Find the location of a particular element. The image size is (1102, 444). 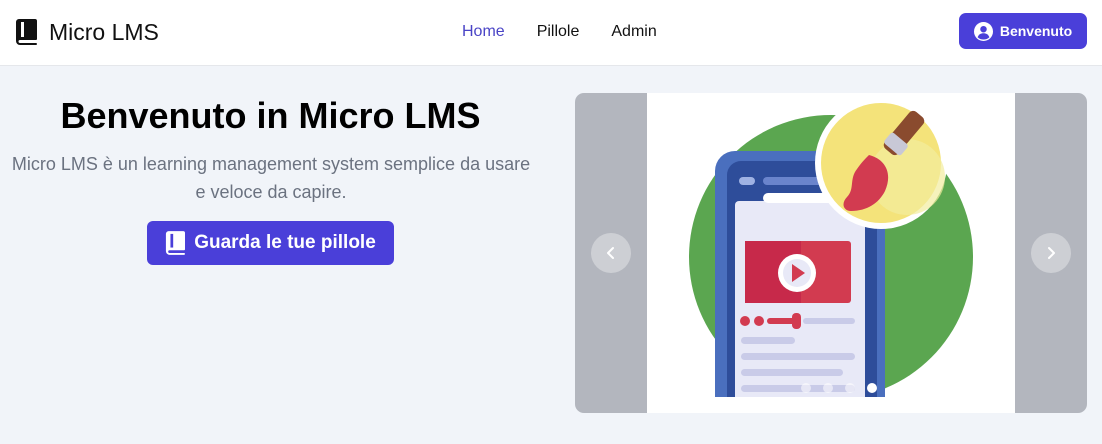

user-menu-label: Benvenuto is located at coordinates (1036, 31).